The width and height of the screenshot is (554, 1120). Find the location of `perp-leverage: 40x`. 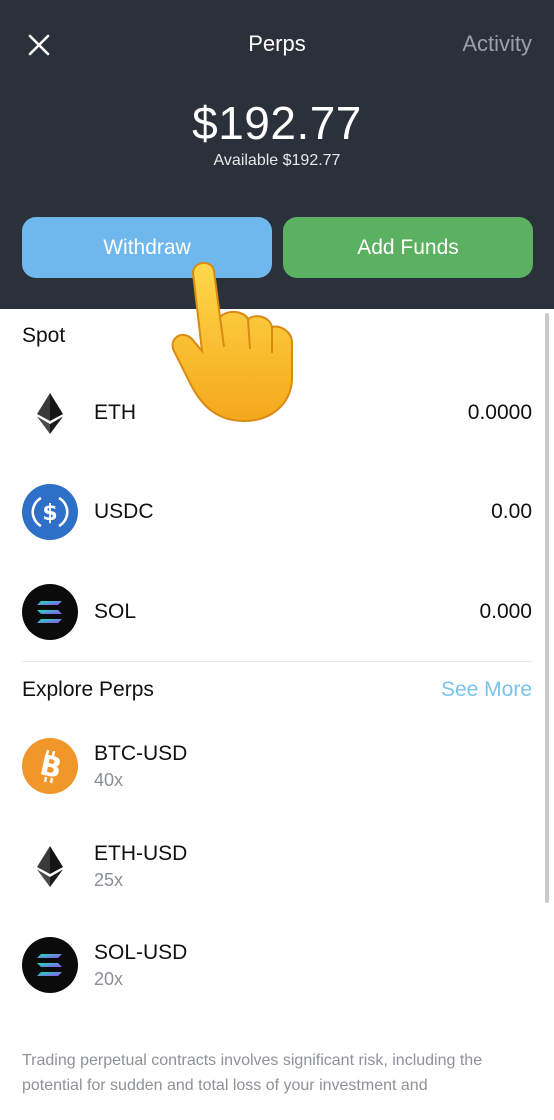

perp-leverage: 40x is located at coordinates (109, 780).